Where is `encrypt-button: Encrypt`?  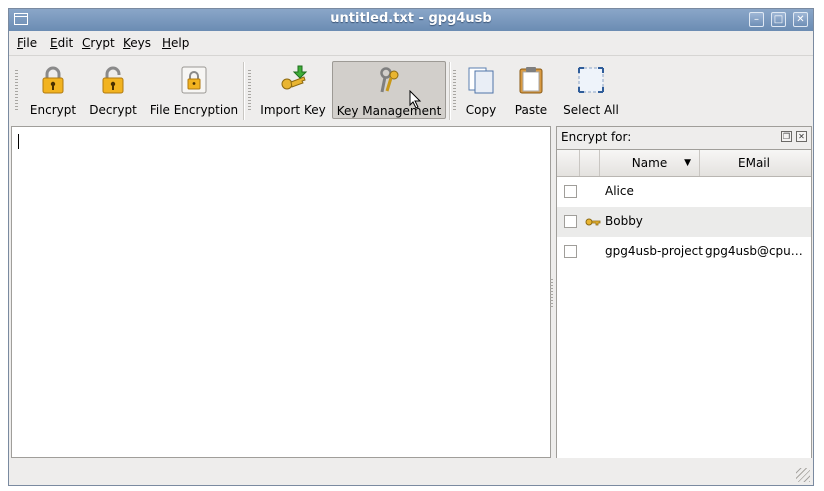 encrypt-button: Encrypt is located at coordinates (53, 90).